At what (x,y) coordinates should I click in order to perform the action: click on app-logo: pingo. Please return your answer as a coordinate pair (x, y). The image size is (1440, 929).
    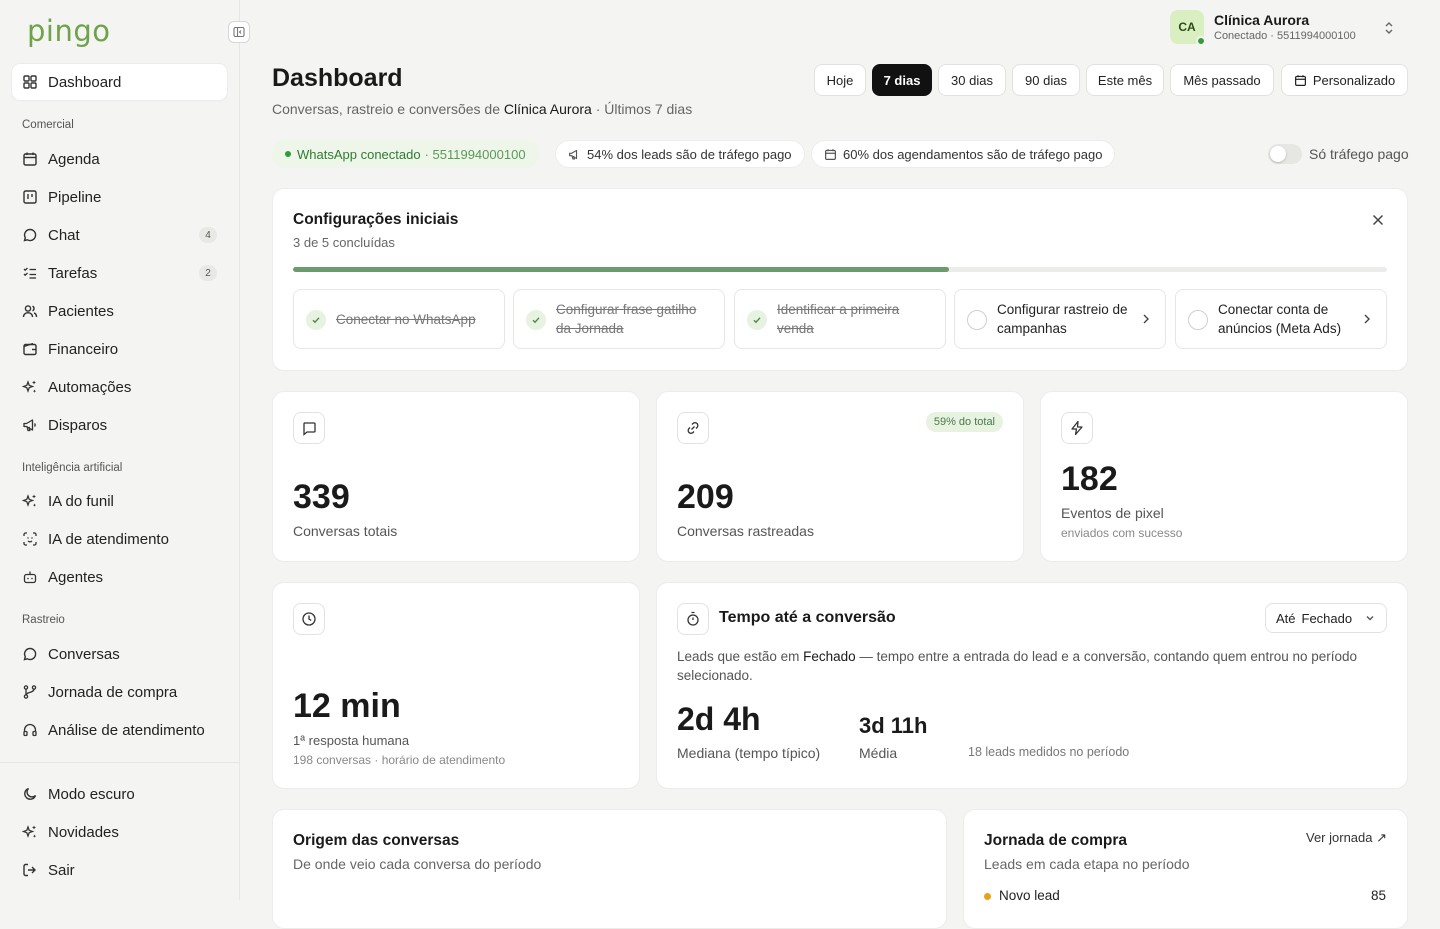
    Looking at the image, I should click on (69, 31).